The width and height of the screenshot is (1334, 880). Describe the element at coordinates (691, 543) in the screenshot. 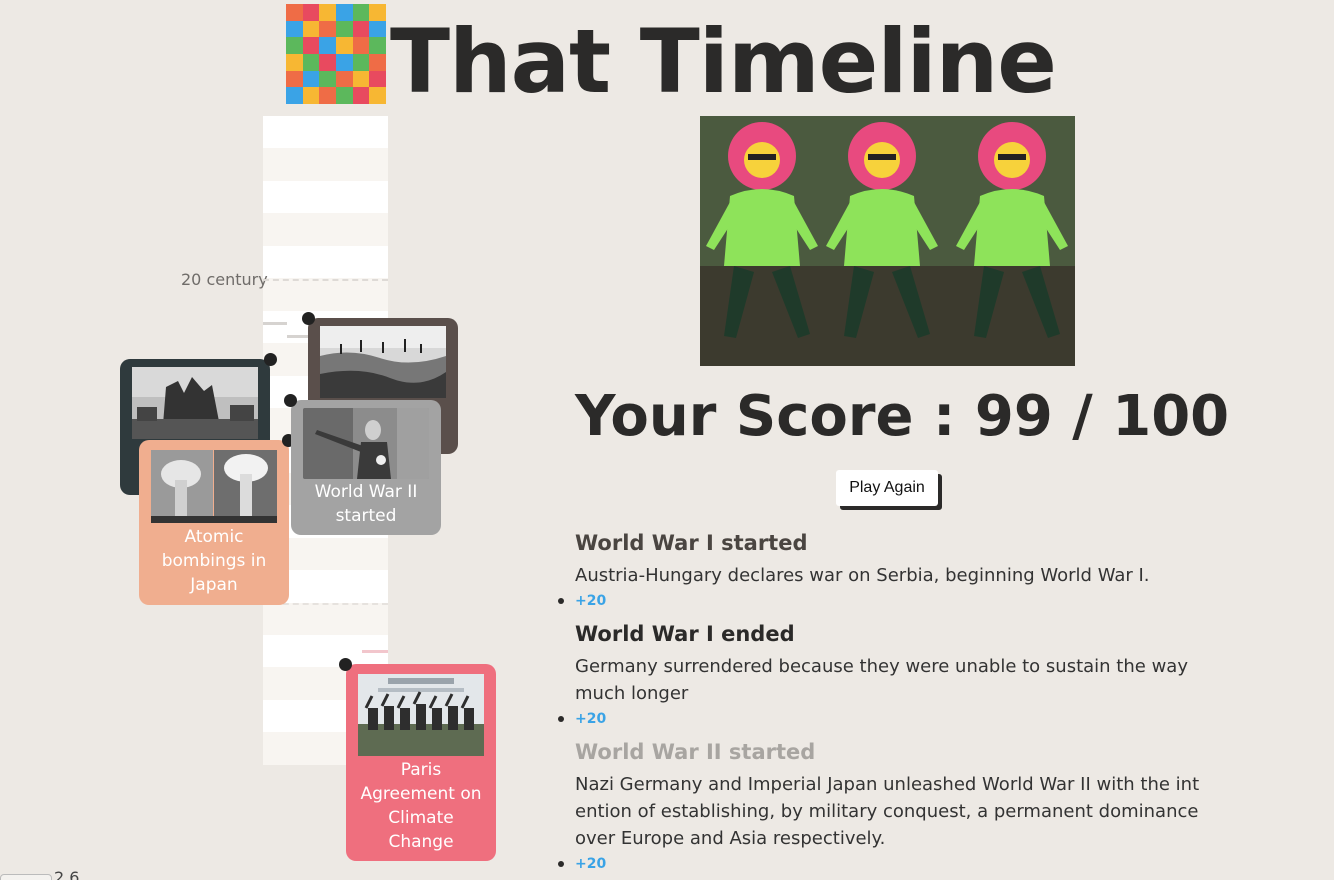

I see `result-title: World War I started` at that location.